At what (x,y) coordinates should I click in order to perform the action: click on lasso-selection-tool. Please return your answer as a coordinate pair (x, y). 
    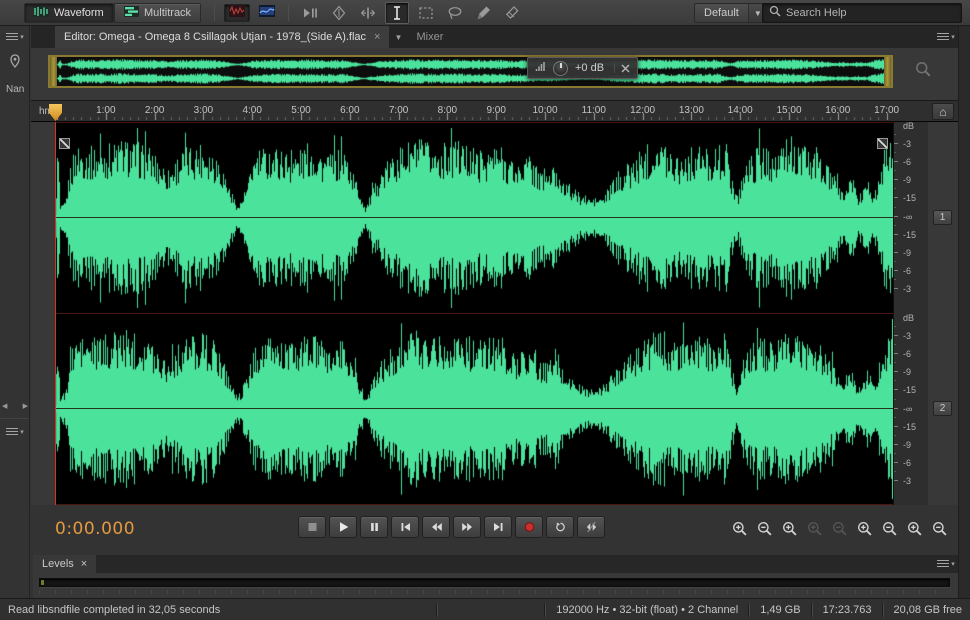
    Looking at the image, I should click on (455, 13).